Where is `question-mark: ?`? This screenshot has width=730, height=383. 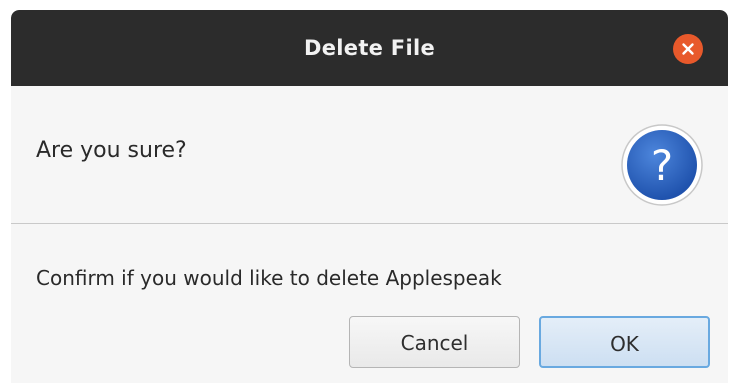
question-mark: ? is located at coordinates (662, 165).